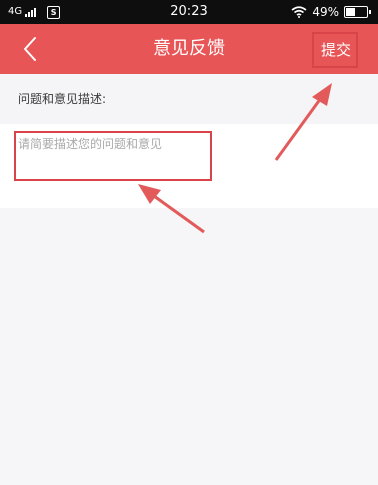  Describe the element at coordinates (189, 12) in the screenshot. I see `status-bar: 4G S 20:23 49%` at that location.